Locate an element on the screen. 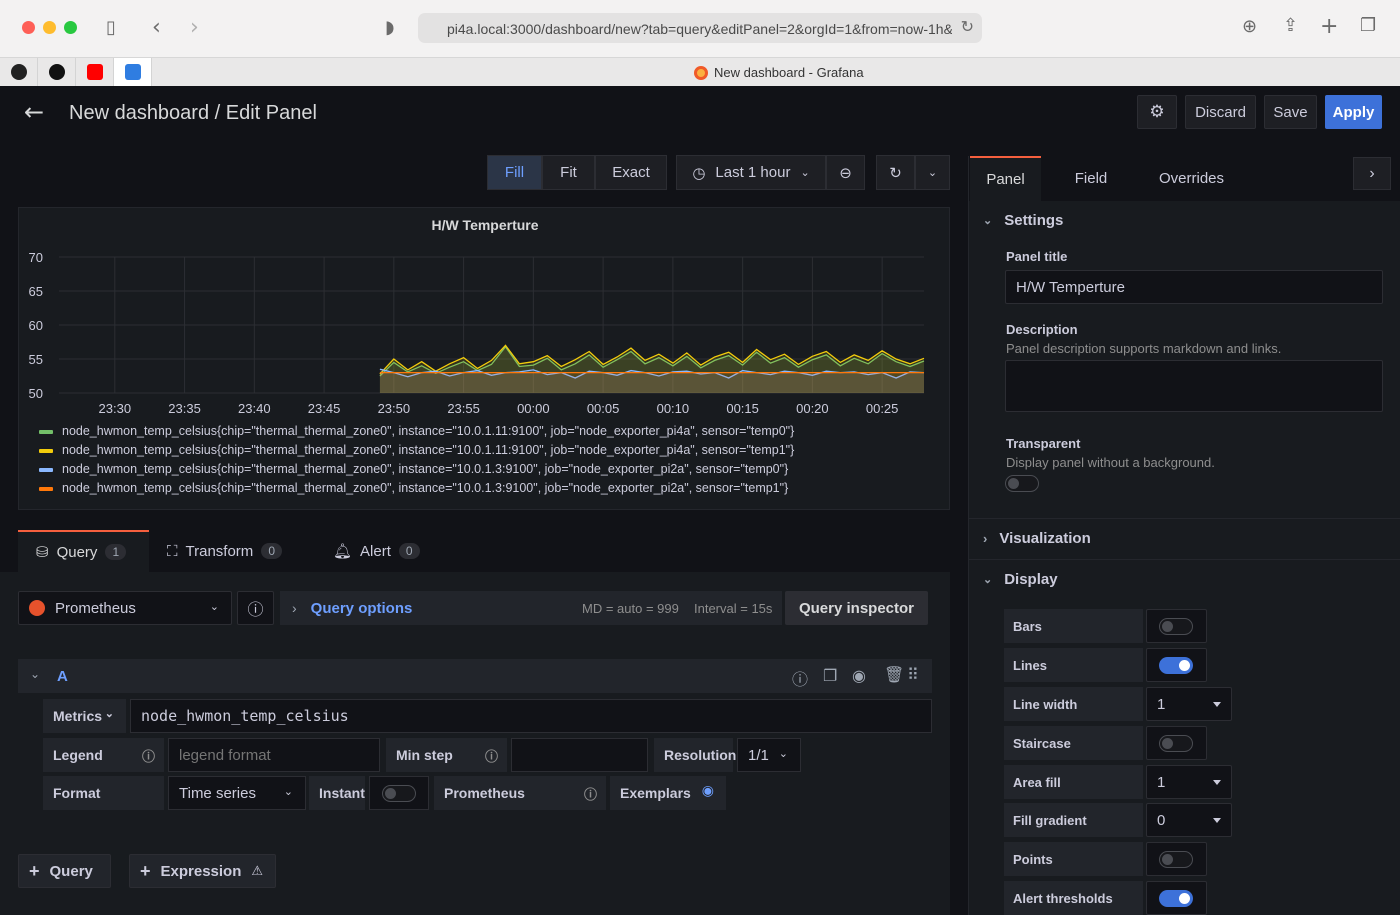 This screenshot has height=915, width=1400. tab-transform: ⛶ Transform 0 is located at coordinates (232, 551).